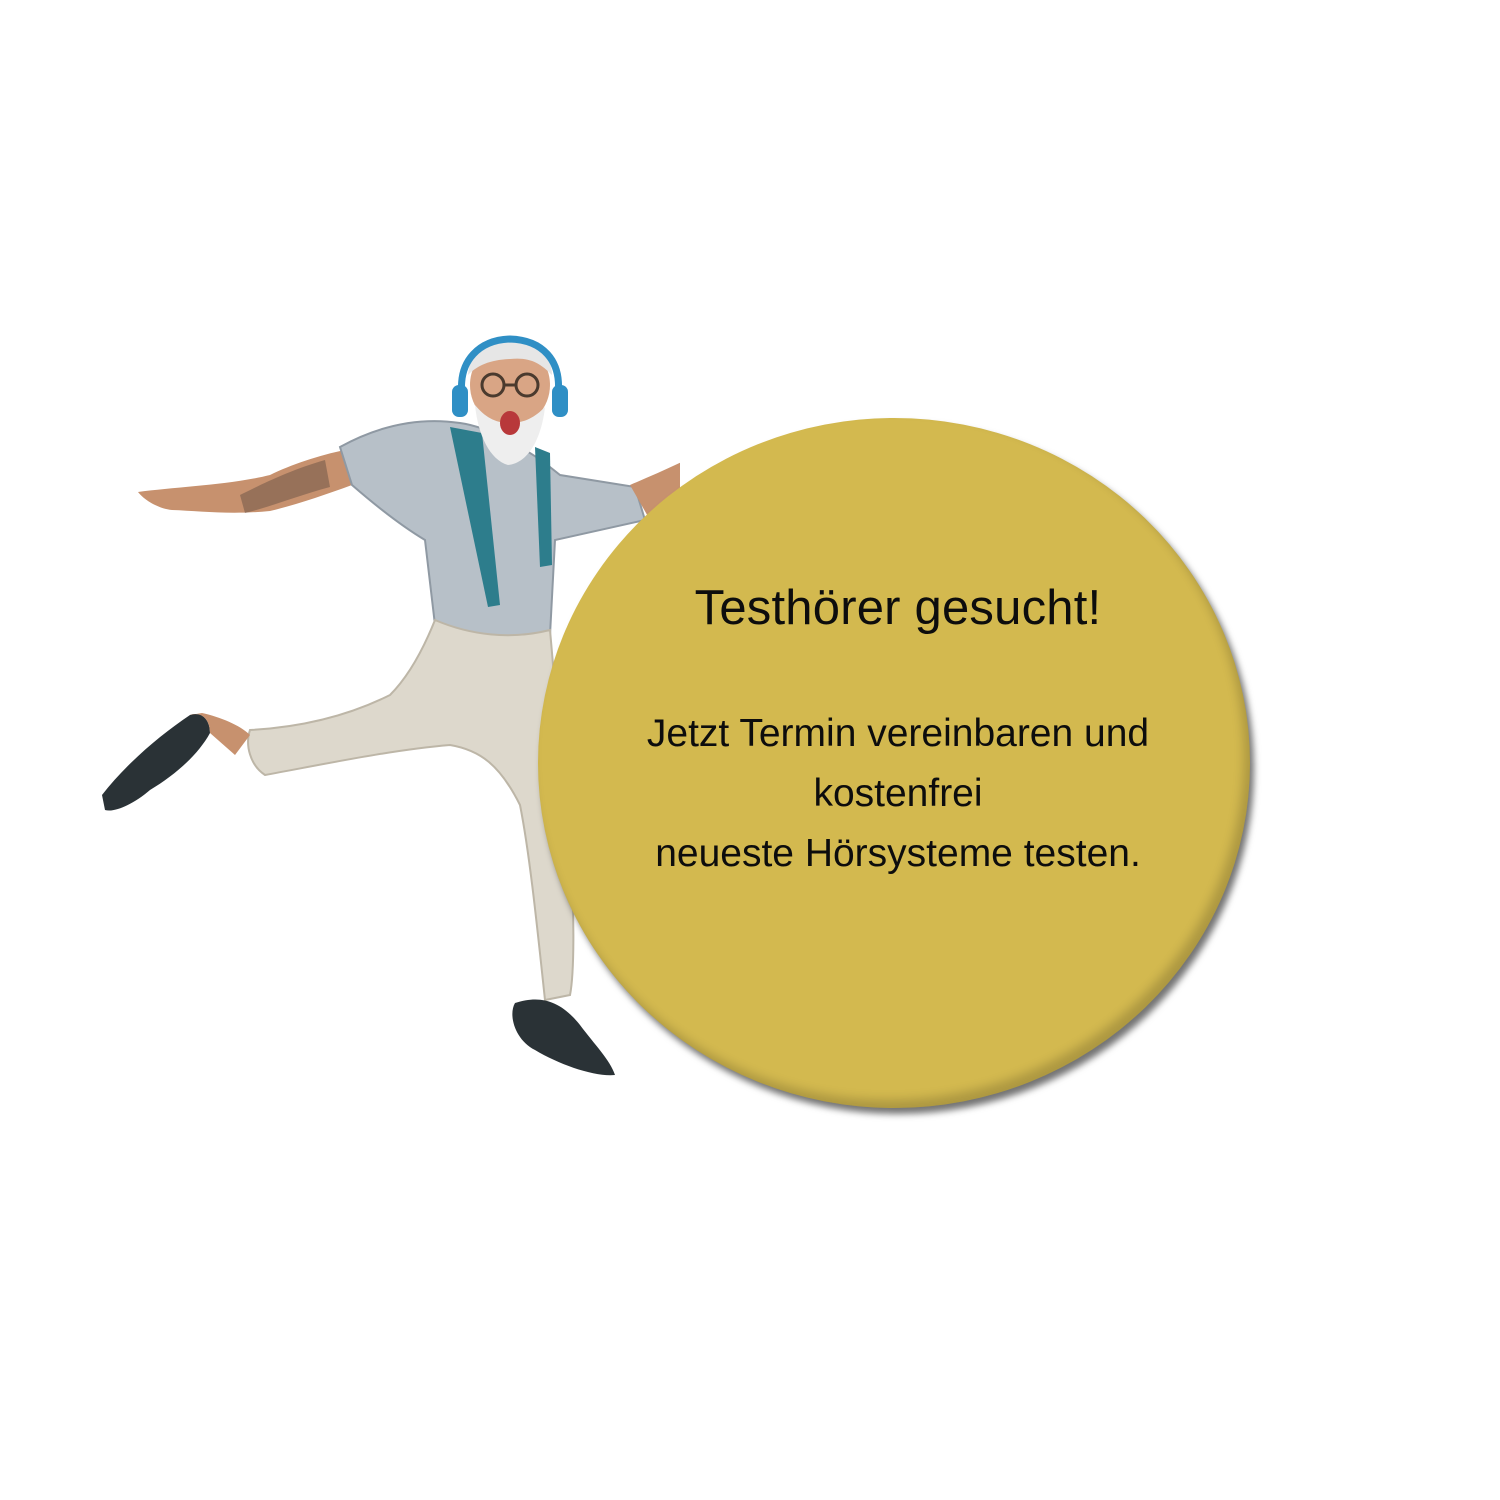 The height and width of the screenshot is (1500, 1500). Describe the element at coordinates (898, 733) in the screenshot. I see `body-line: Jetzt Termin vereinbaren und` at that location.